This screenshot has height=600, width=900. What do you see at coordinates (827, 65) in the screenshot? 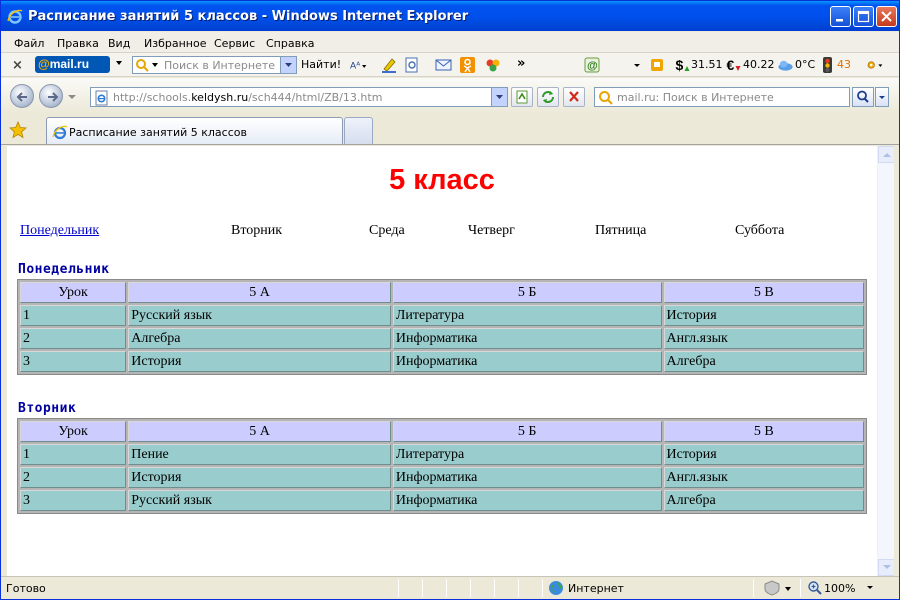
I see `traffic-light-icon` at bounding box center [827, 65].